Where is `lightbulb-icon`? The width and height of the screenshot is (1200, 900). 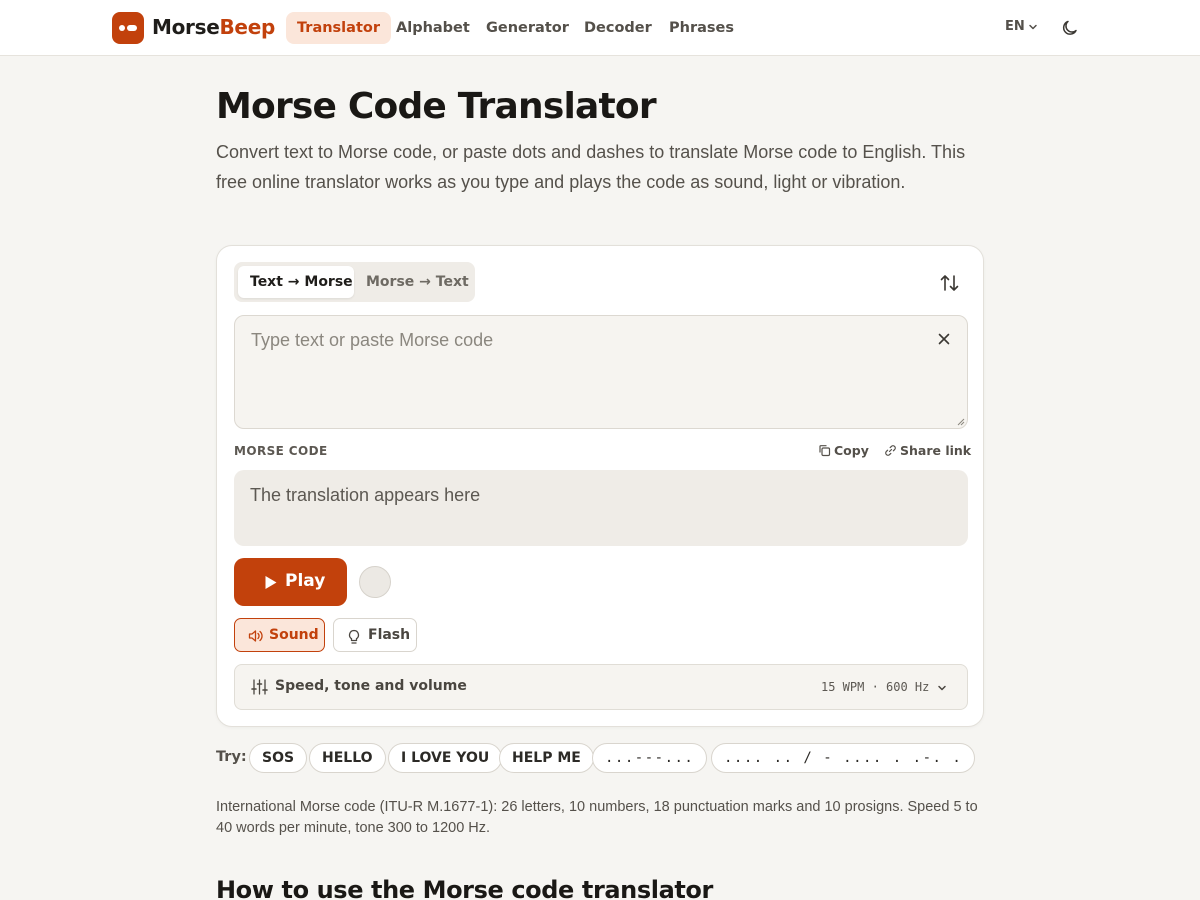
lightbulb-icon is located at coordinates (354, 636).